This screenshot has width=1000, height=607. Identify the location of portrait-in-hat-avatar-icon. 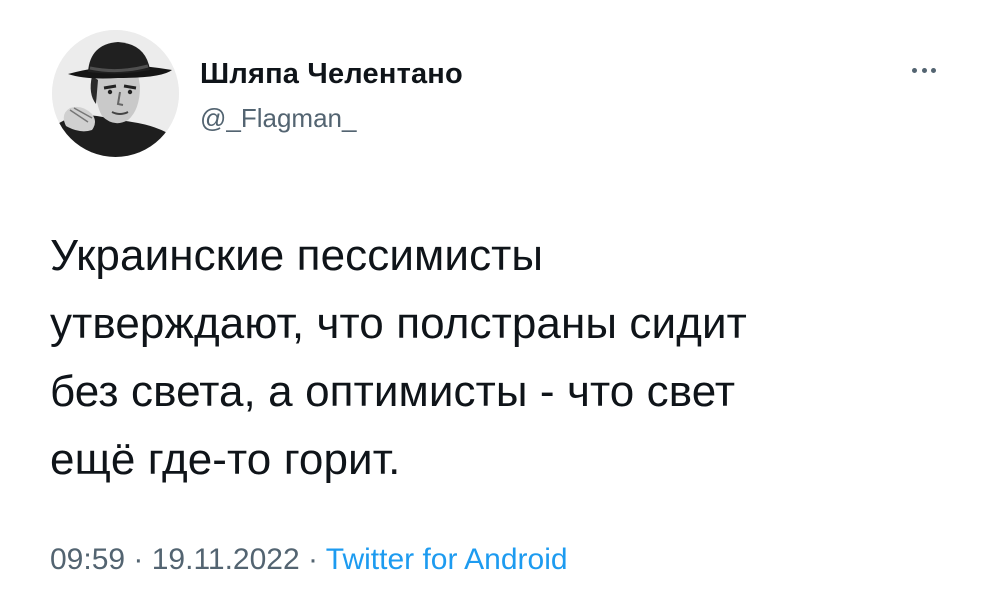
(115, 93).